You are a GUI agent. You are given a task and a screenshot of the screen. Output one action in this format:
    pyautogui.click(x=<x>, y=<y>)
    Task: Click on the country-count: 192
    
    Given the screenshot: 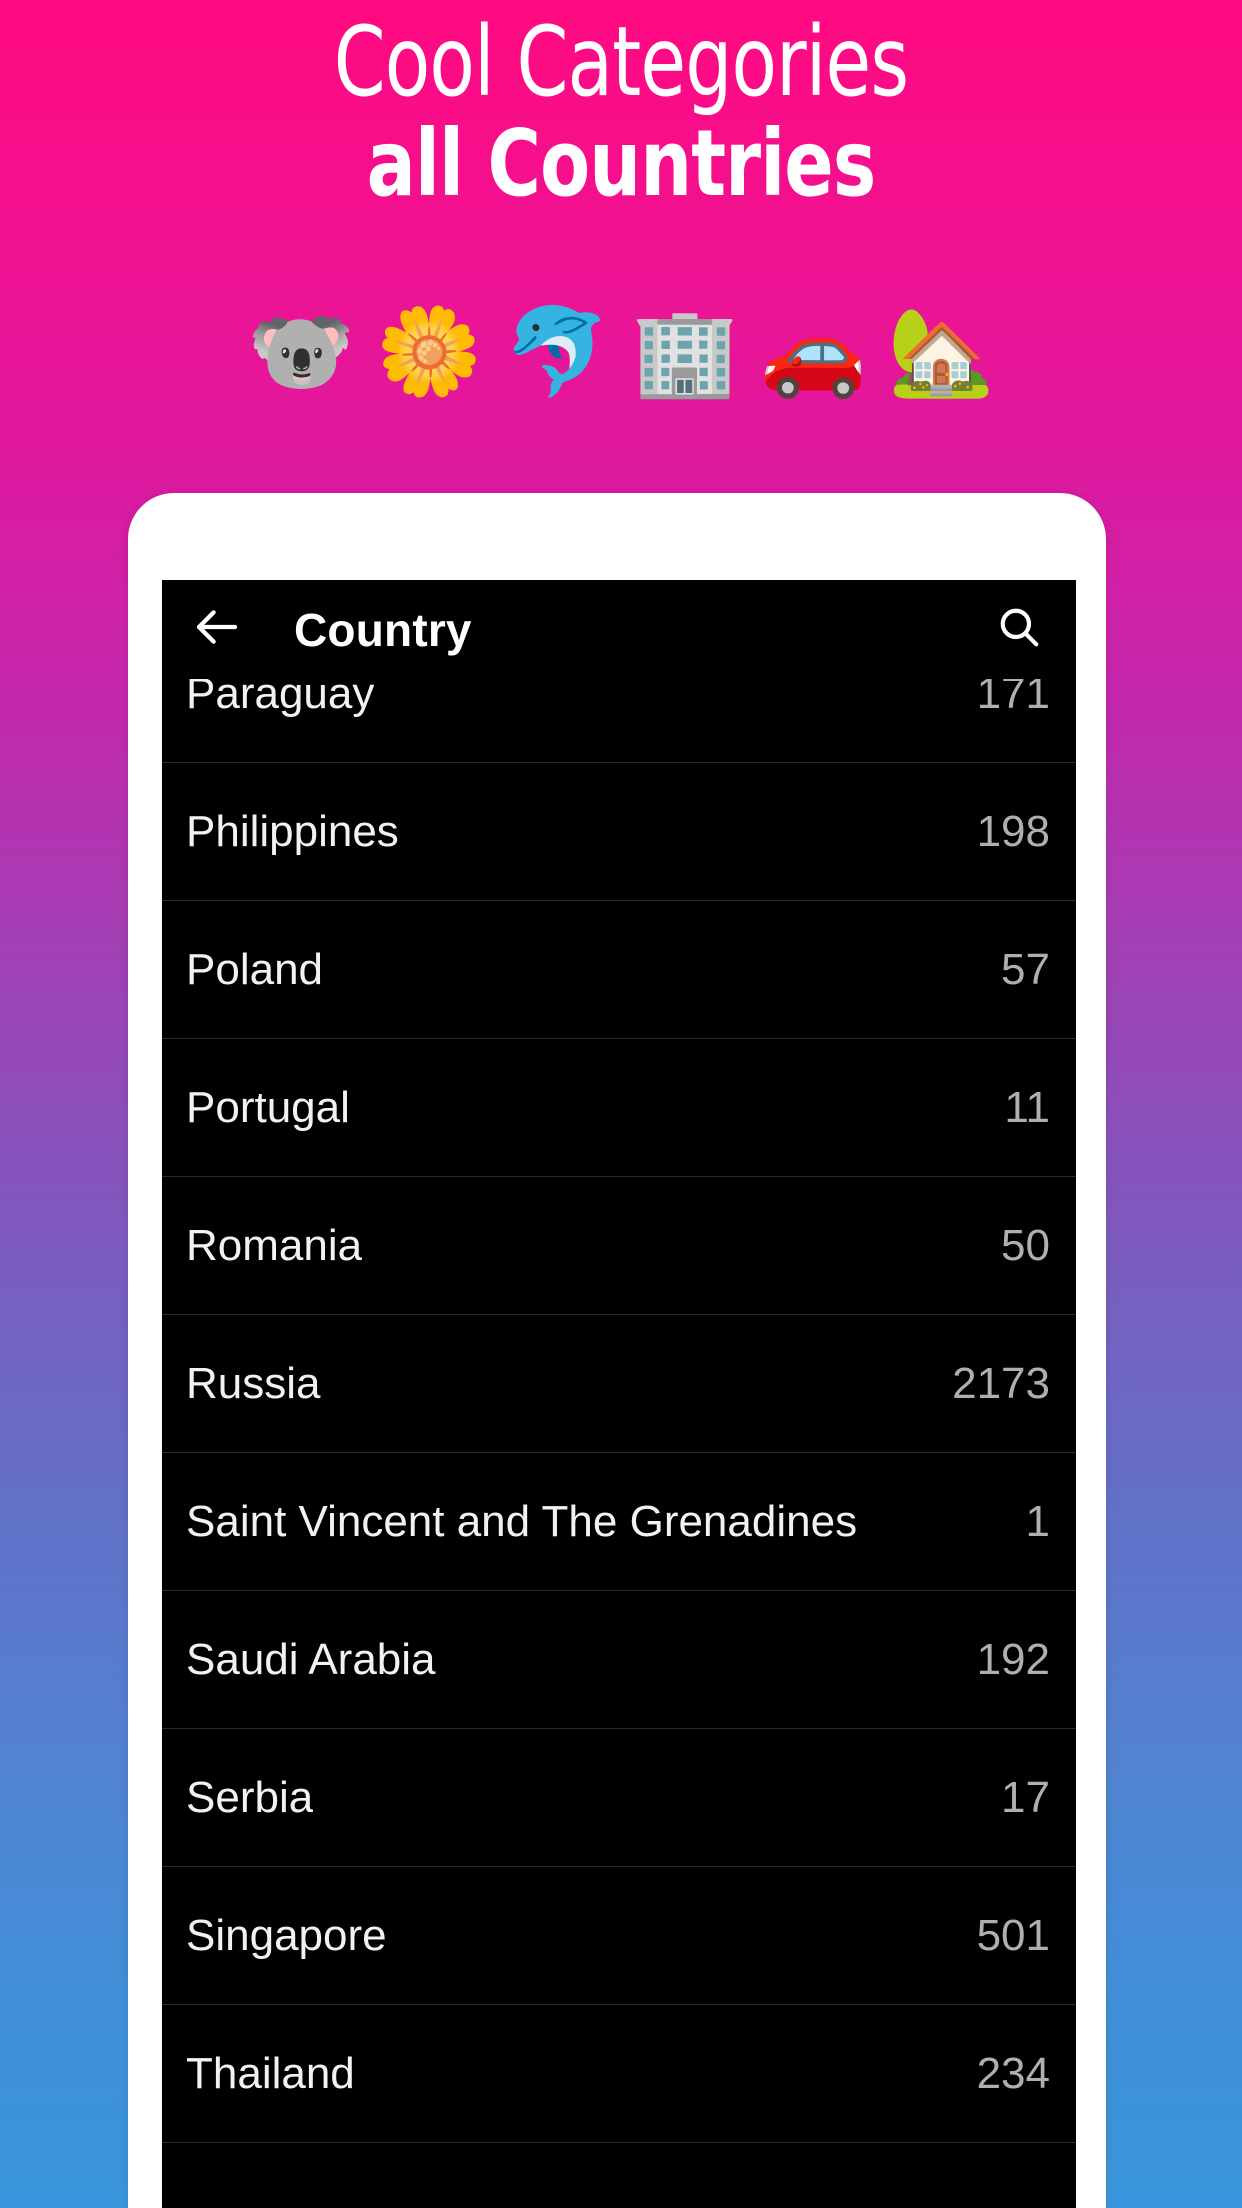 What is the action you would take?
    pyautogui.click(x=1013, y=1659)
    